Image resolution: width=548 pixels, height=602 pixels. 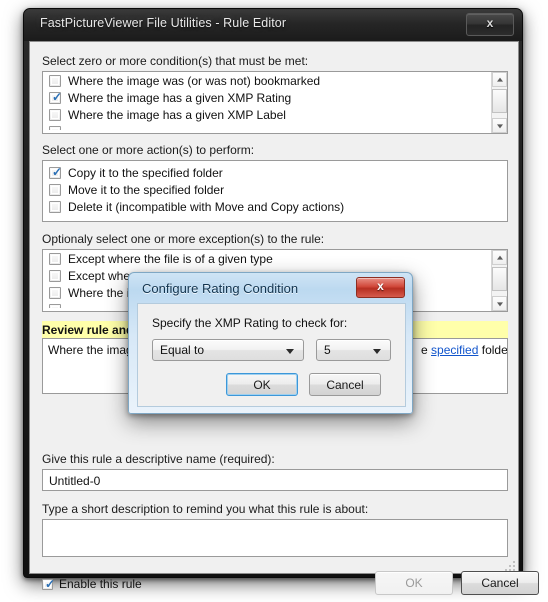 I want to click on modal-cancel-button: Cancel, so click(x=345, y=384).